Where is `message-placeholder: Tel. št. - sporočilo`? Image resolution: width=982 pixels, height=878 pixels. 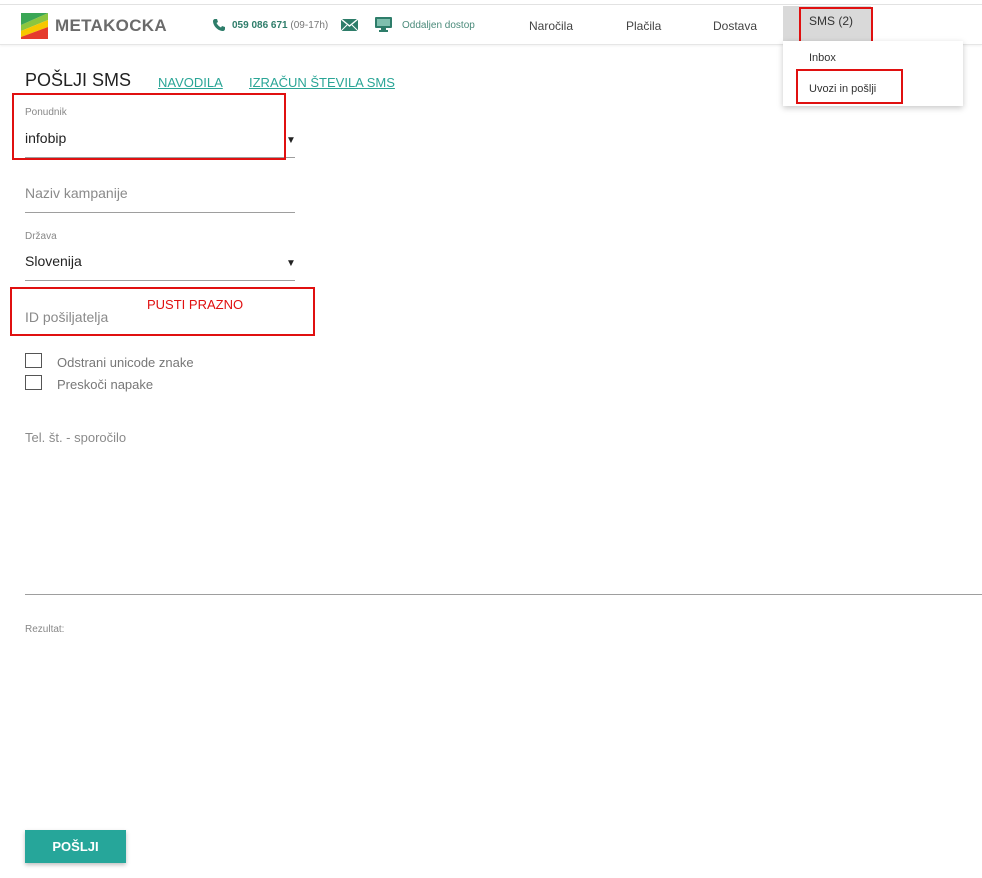 message-placeholder: Tel. št. - sporočilo is located at coordinates (75, 437).